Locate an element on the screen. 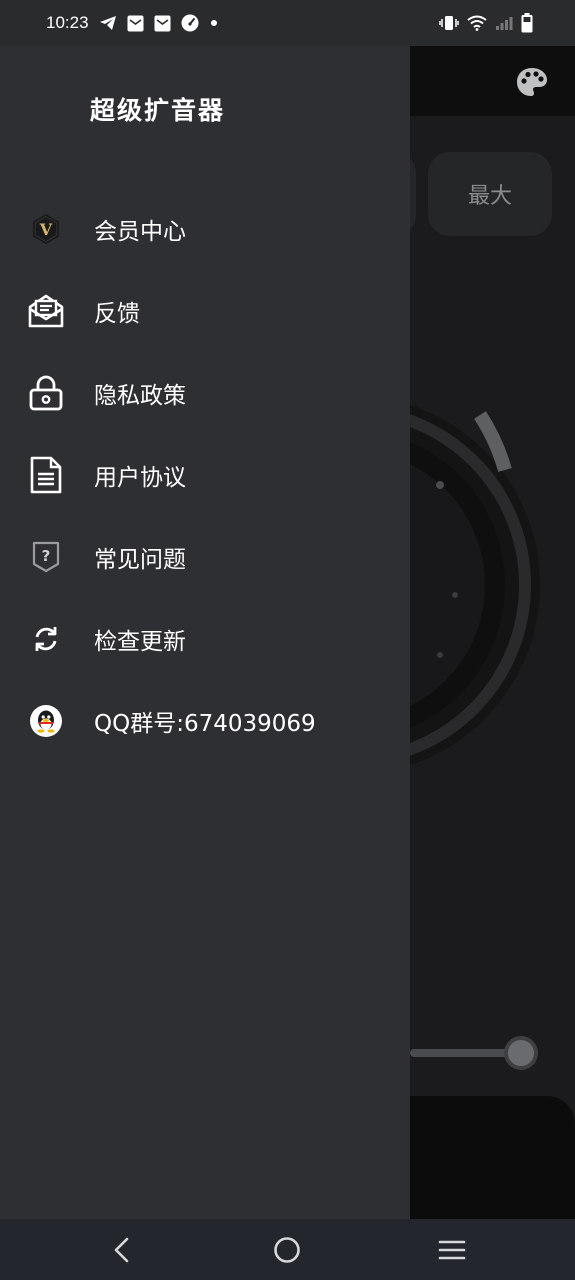 This screenshot has height=1280, width=575. palette-icon is located at coordinates (532, 84).